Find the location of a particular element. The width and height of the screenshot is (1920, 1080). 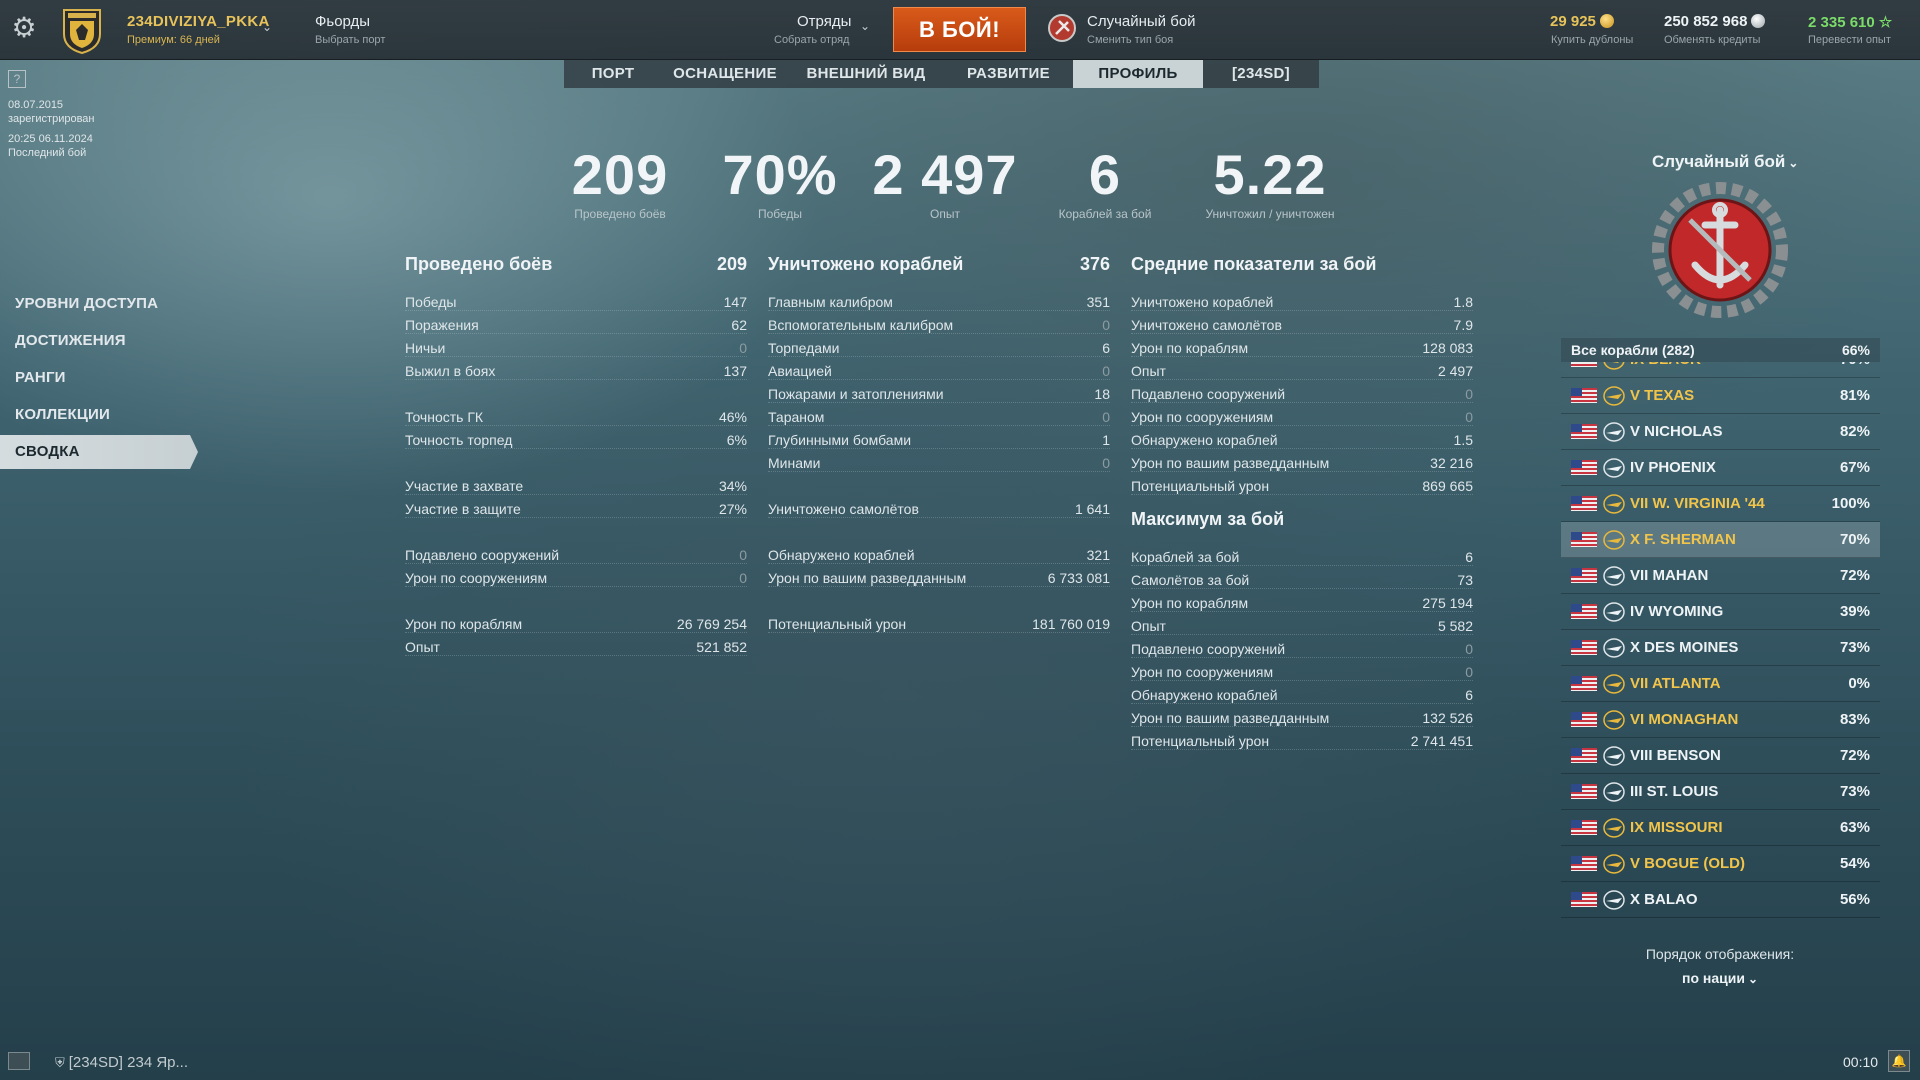

port-name: Фьорды is located at coordinates (342, 21).